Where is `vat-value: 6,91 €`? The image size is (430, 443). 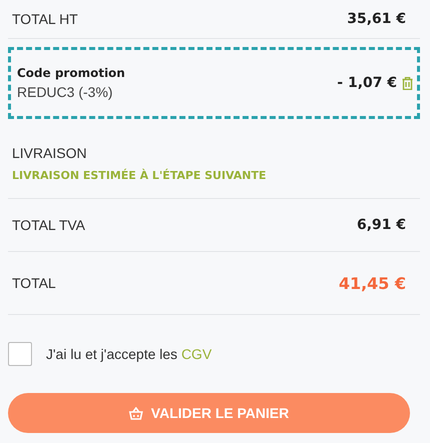
vat-value: 6,91 € is located at coordinates (381, 225).